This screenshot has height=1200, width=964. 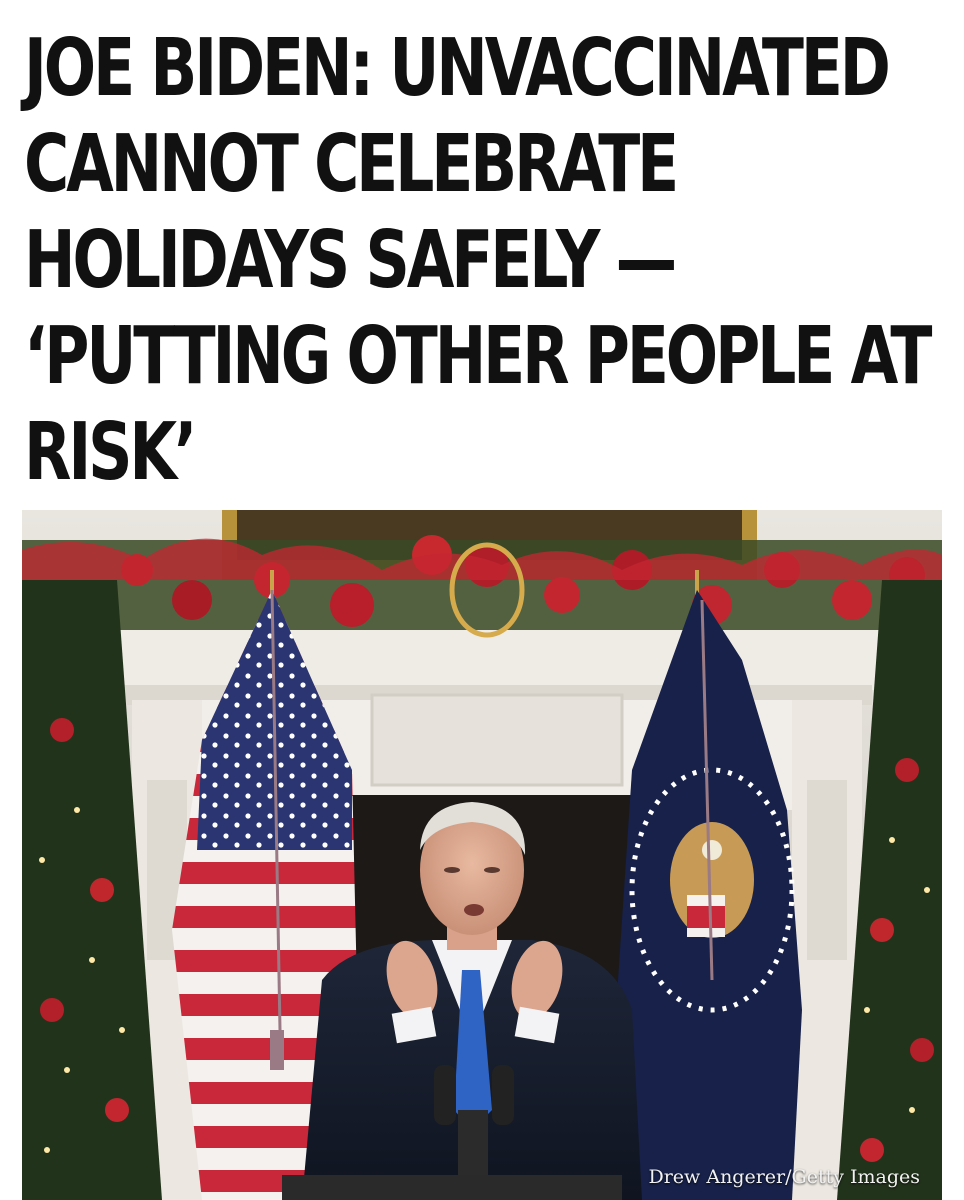 What do you see at coordinates (784, 1177) in the screenshot?
I see `photo-credit: Drew Angerer/Getty Images` at bounding box center [784, 1177].